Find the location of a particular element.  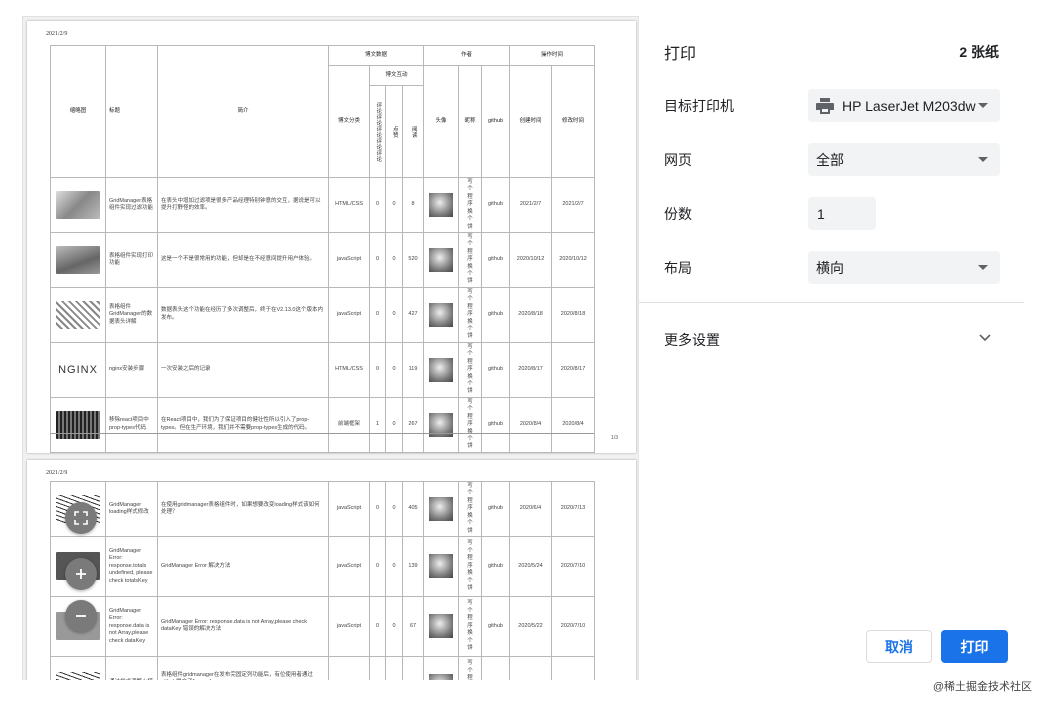

modified-time: 2020/7/10 is located at coordinates (573, 566).